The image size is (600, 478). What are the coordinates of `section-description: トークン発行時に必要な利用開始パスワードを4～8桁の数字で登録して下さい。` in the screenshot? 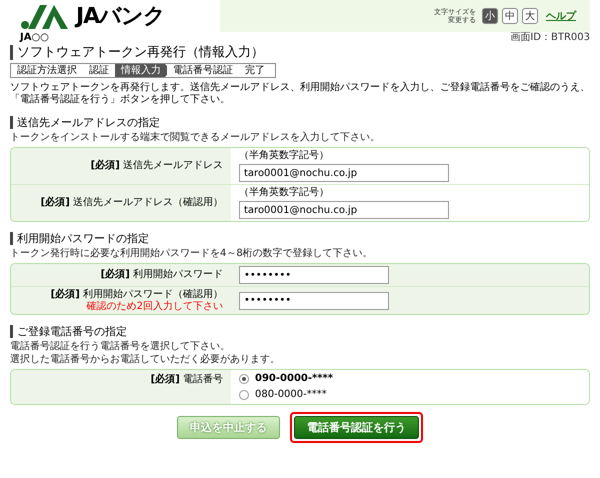 It's located at (192, 253).